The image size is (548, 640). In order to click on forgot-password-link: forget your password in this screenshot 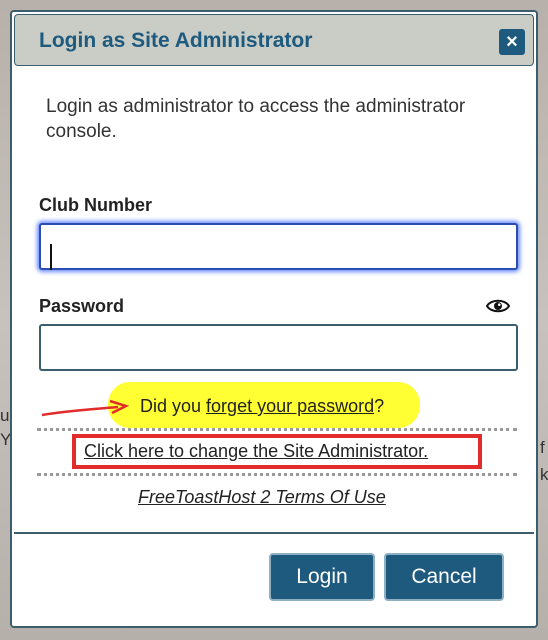, I will do `click(290, 406)`.